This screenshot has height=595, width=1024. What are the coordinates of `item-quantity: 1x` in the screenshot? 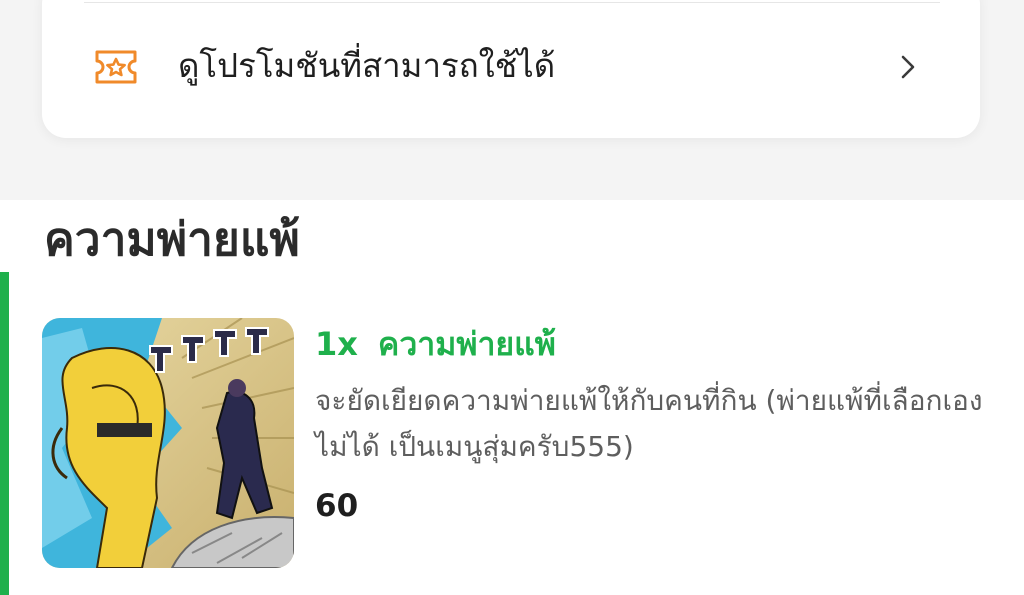 It's located at (336, 344).